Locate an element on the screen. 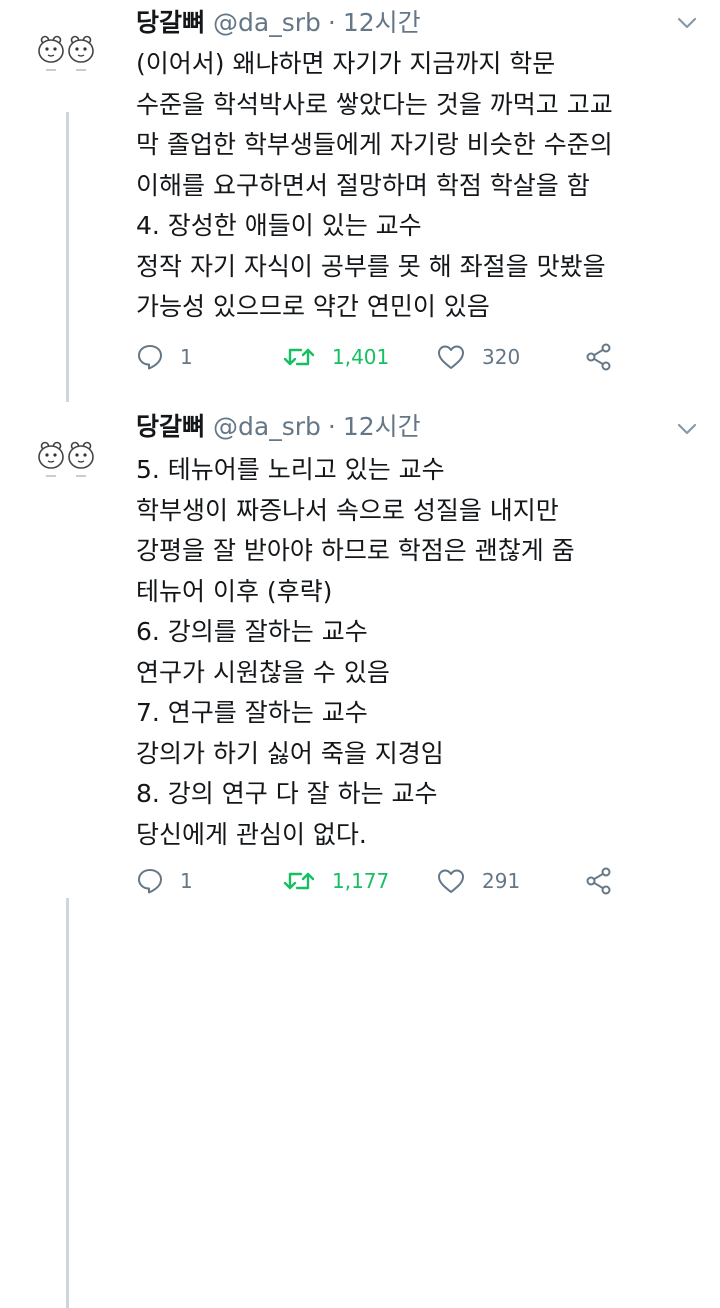  like-count: 320 is located at coordinates (501, 357).